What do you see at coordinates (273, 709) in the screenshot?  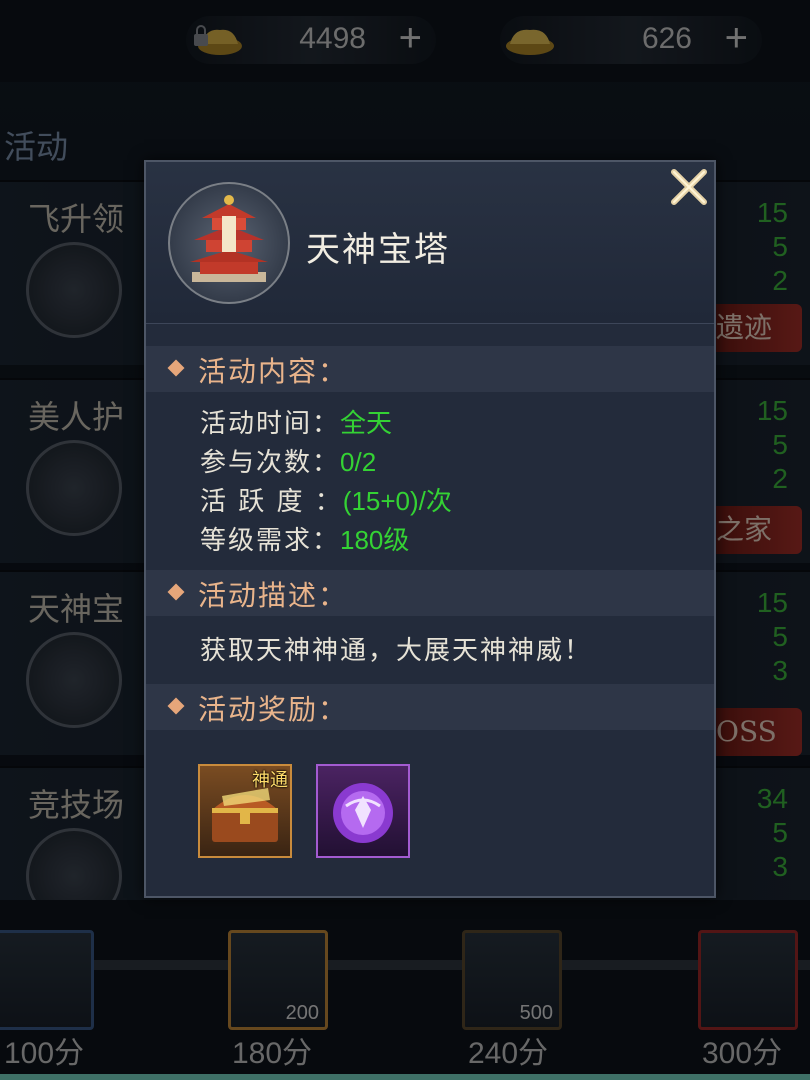 I see `section-label: 活动奖励：` at bounding box center [273, 709].